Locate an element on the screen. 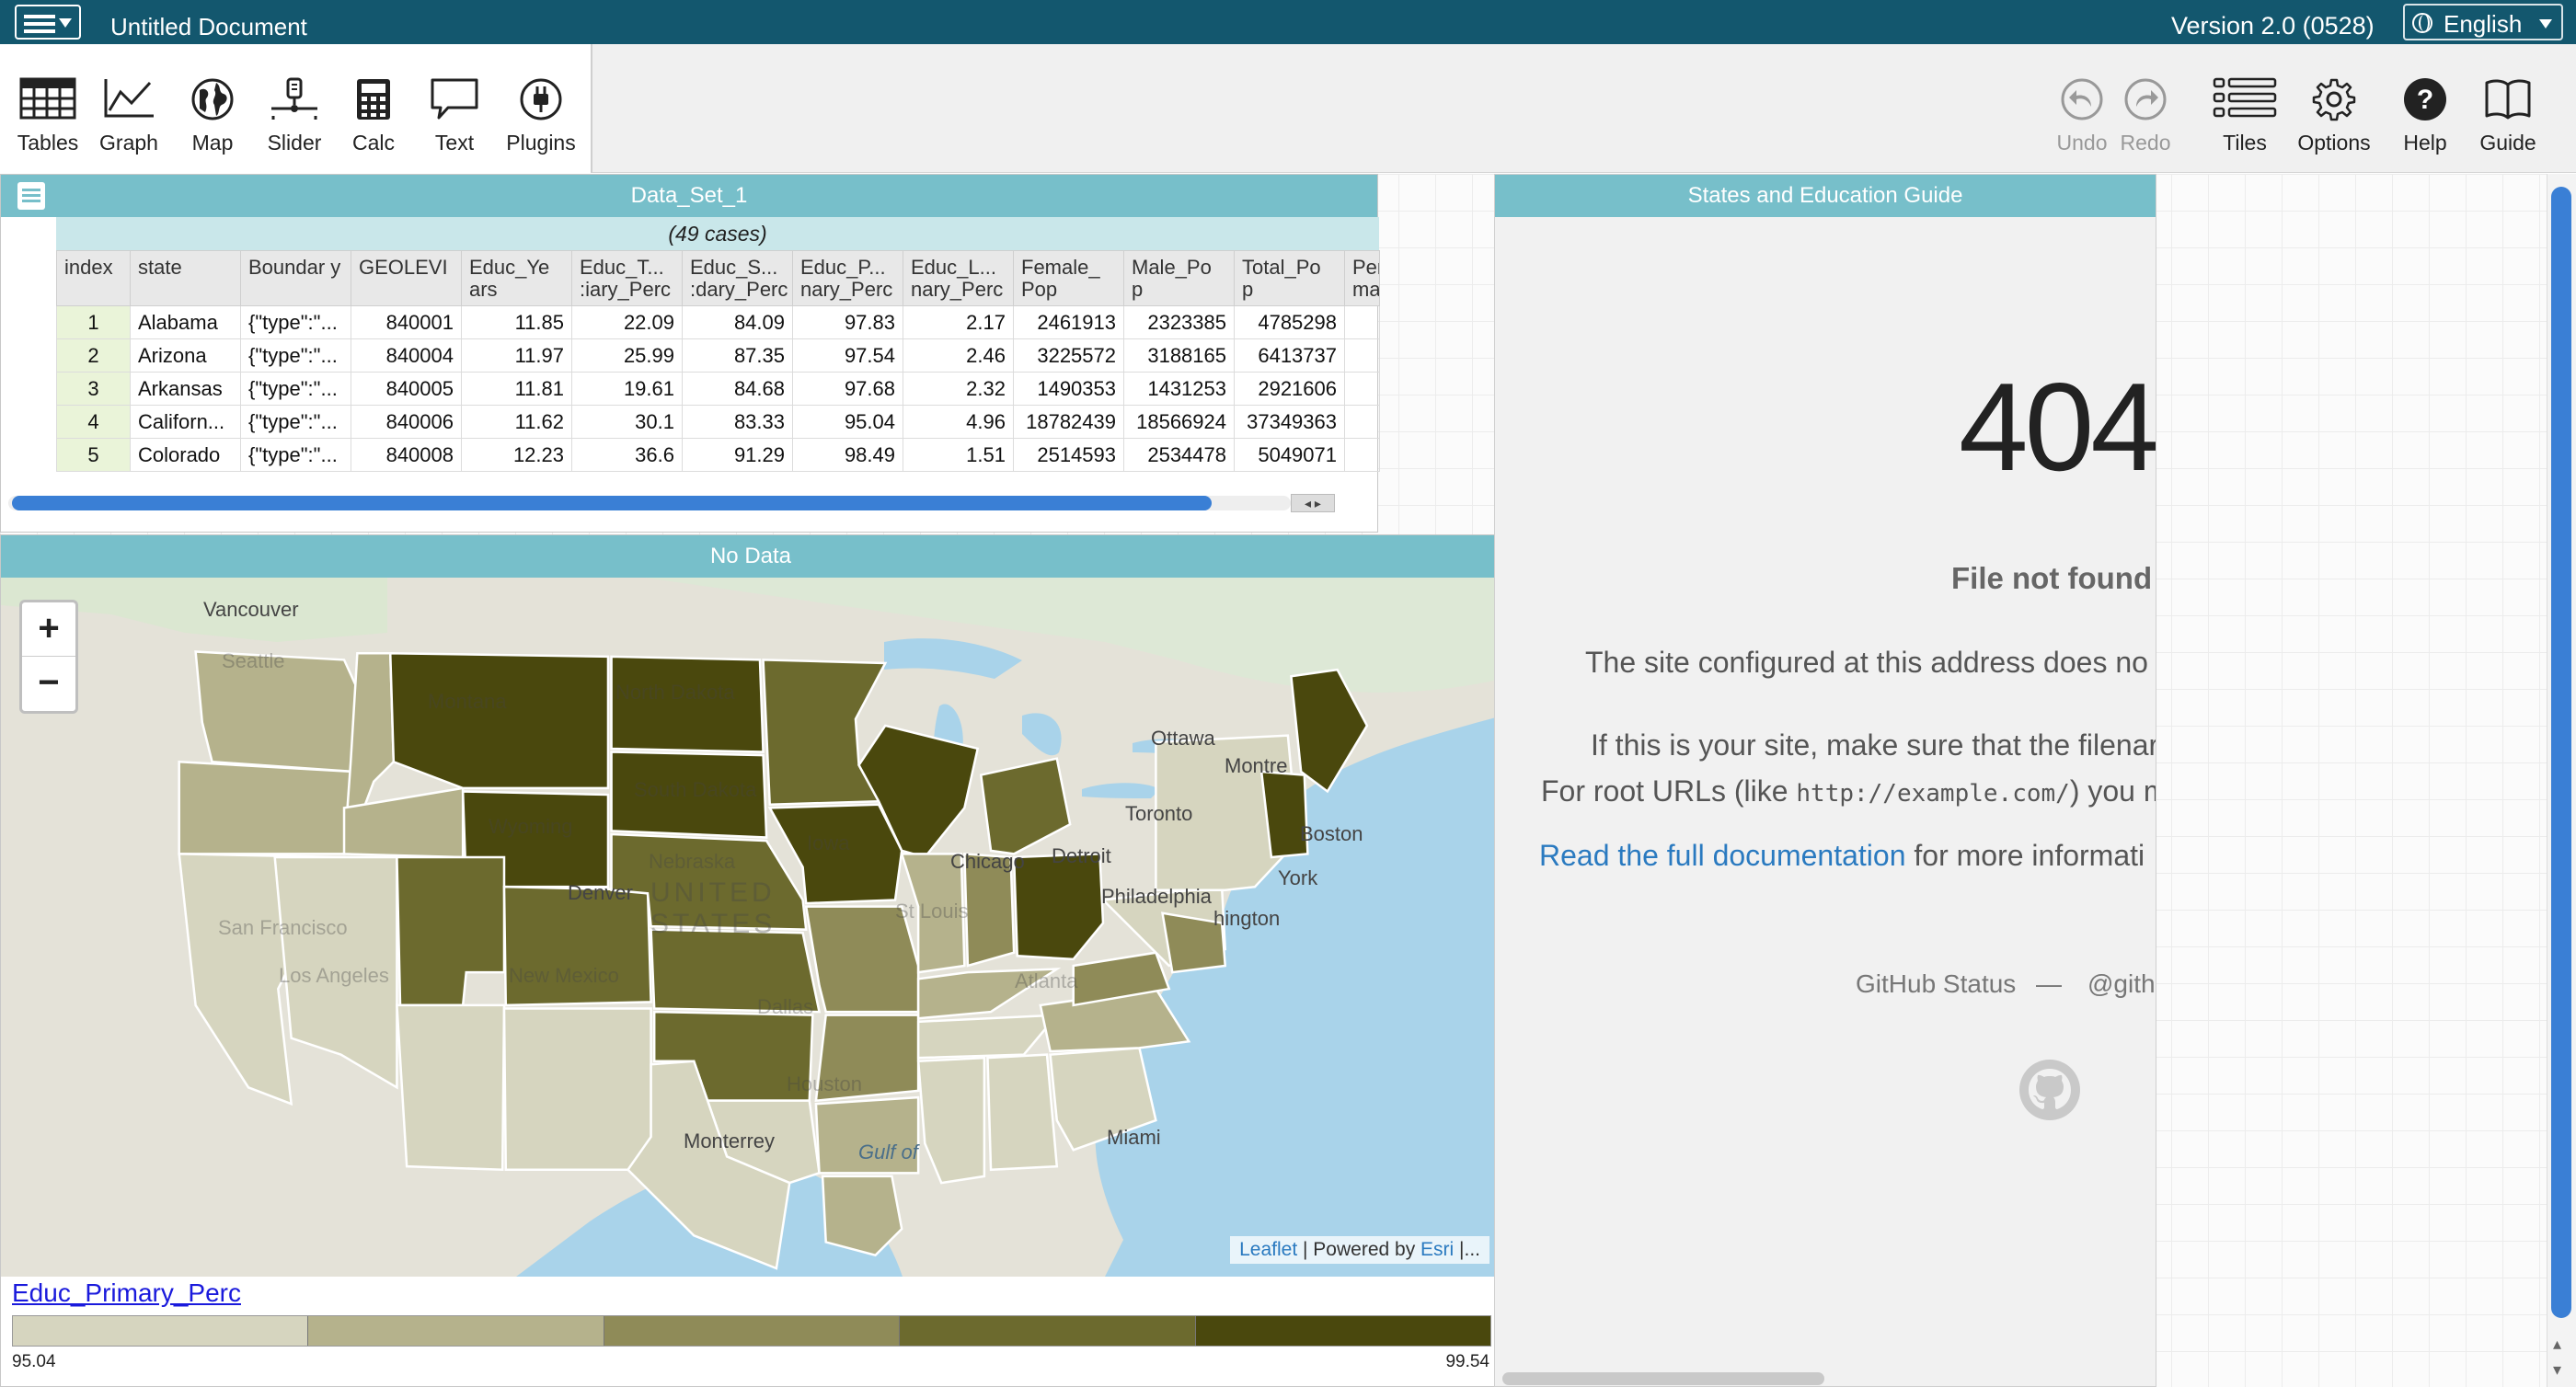 The image size is (2576, 1387). guide-button: Guide is located at coordinates (2507, 104).